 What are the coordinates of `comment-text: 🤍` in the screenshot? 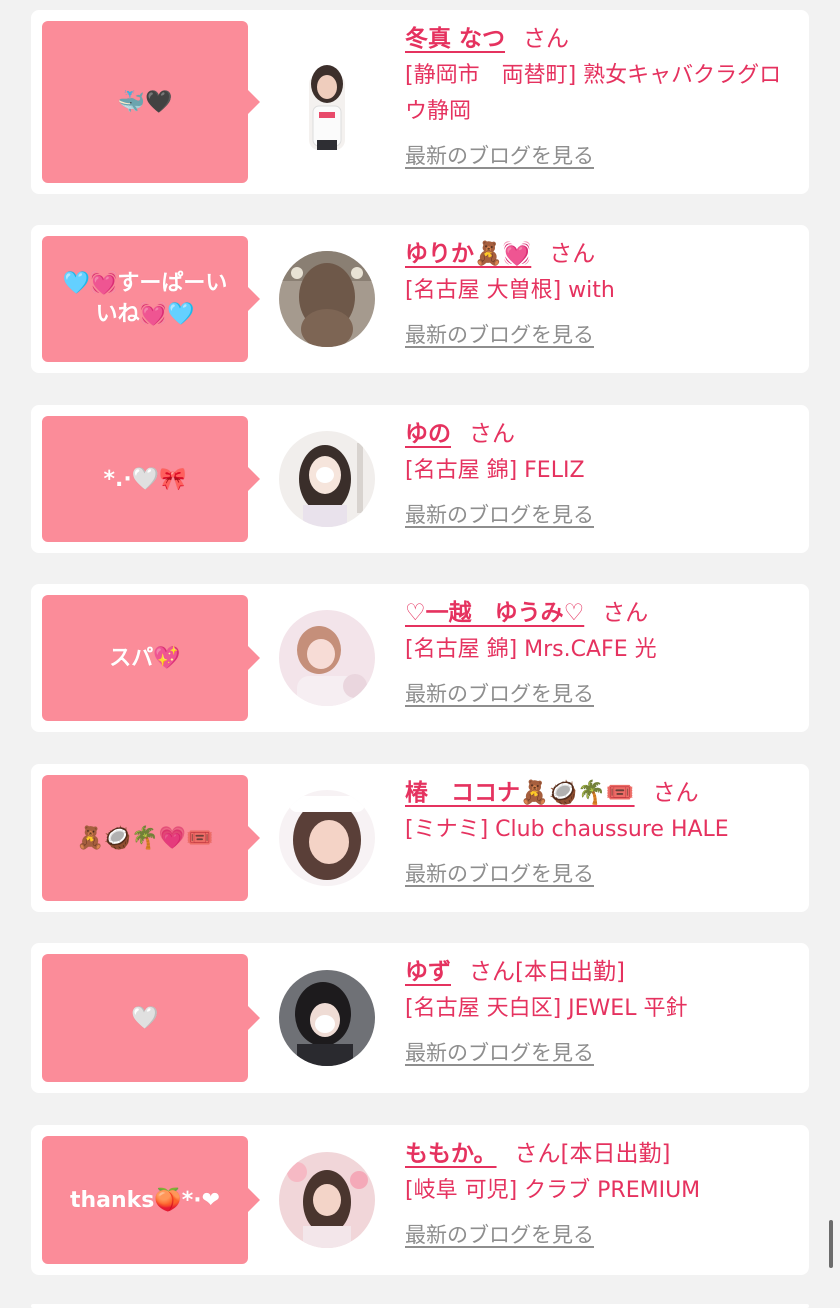 It's located at (145, 1018).